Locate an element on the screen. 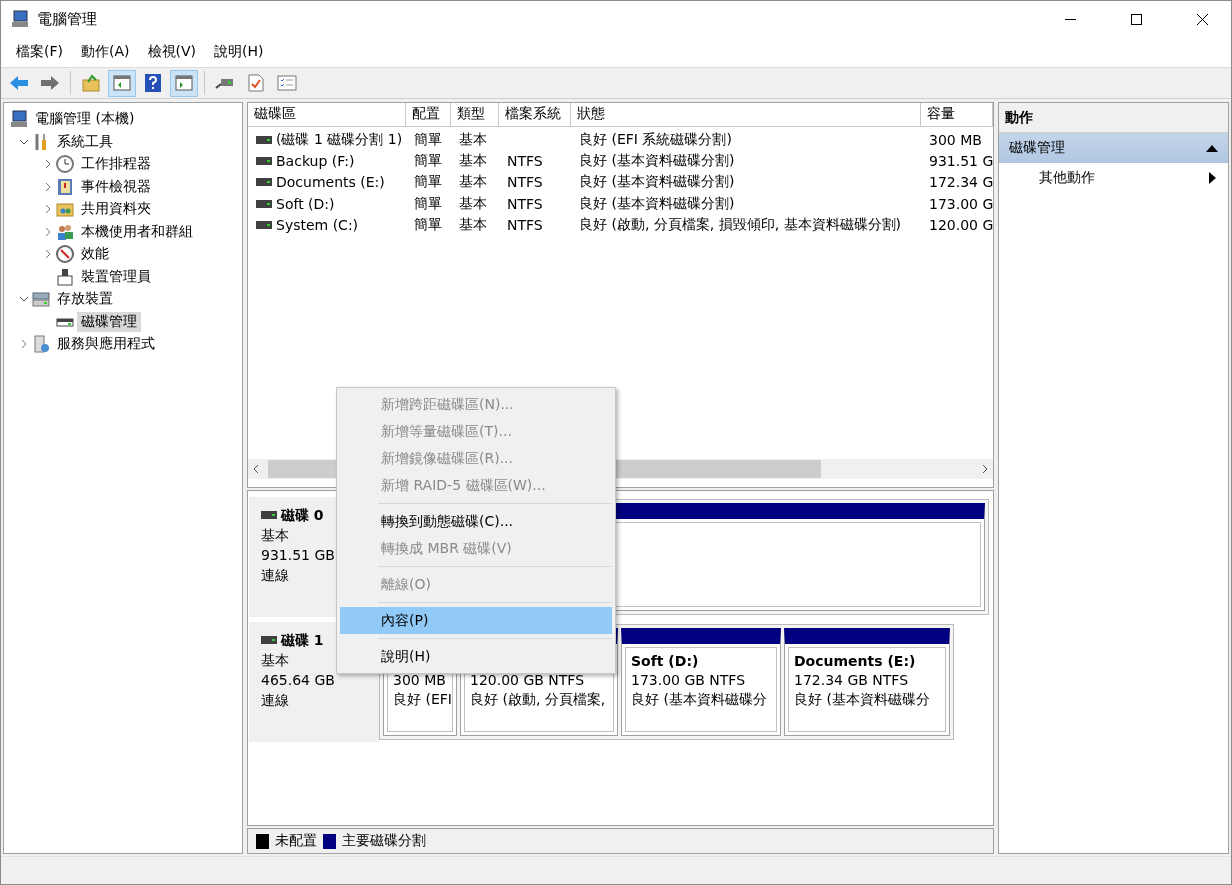 This screenshot has height=885, width=1232. partition-info: 良好 (啟動, 分頁檔案, is located at coordinates (538, 699).